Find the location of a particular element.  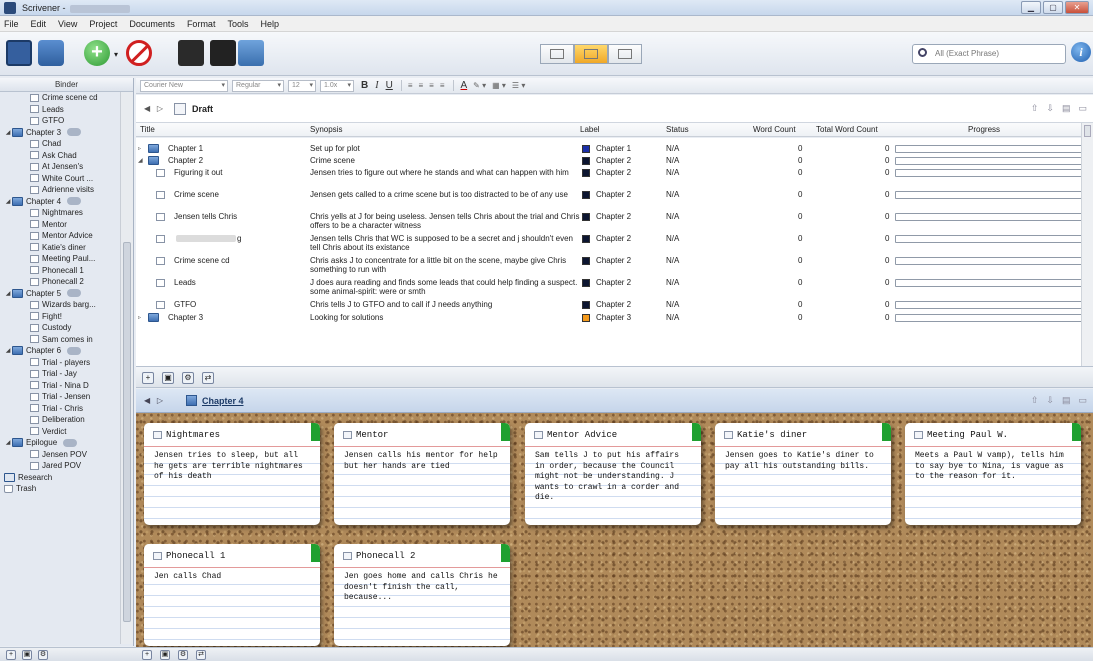

card-title: Phonecall 2 is located at coordinates (385, 556).